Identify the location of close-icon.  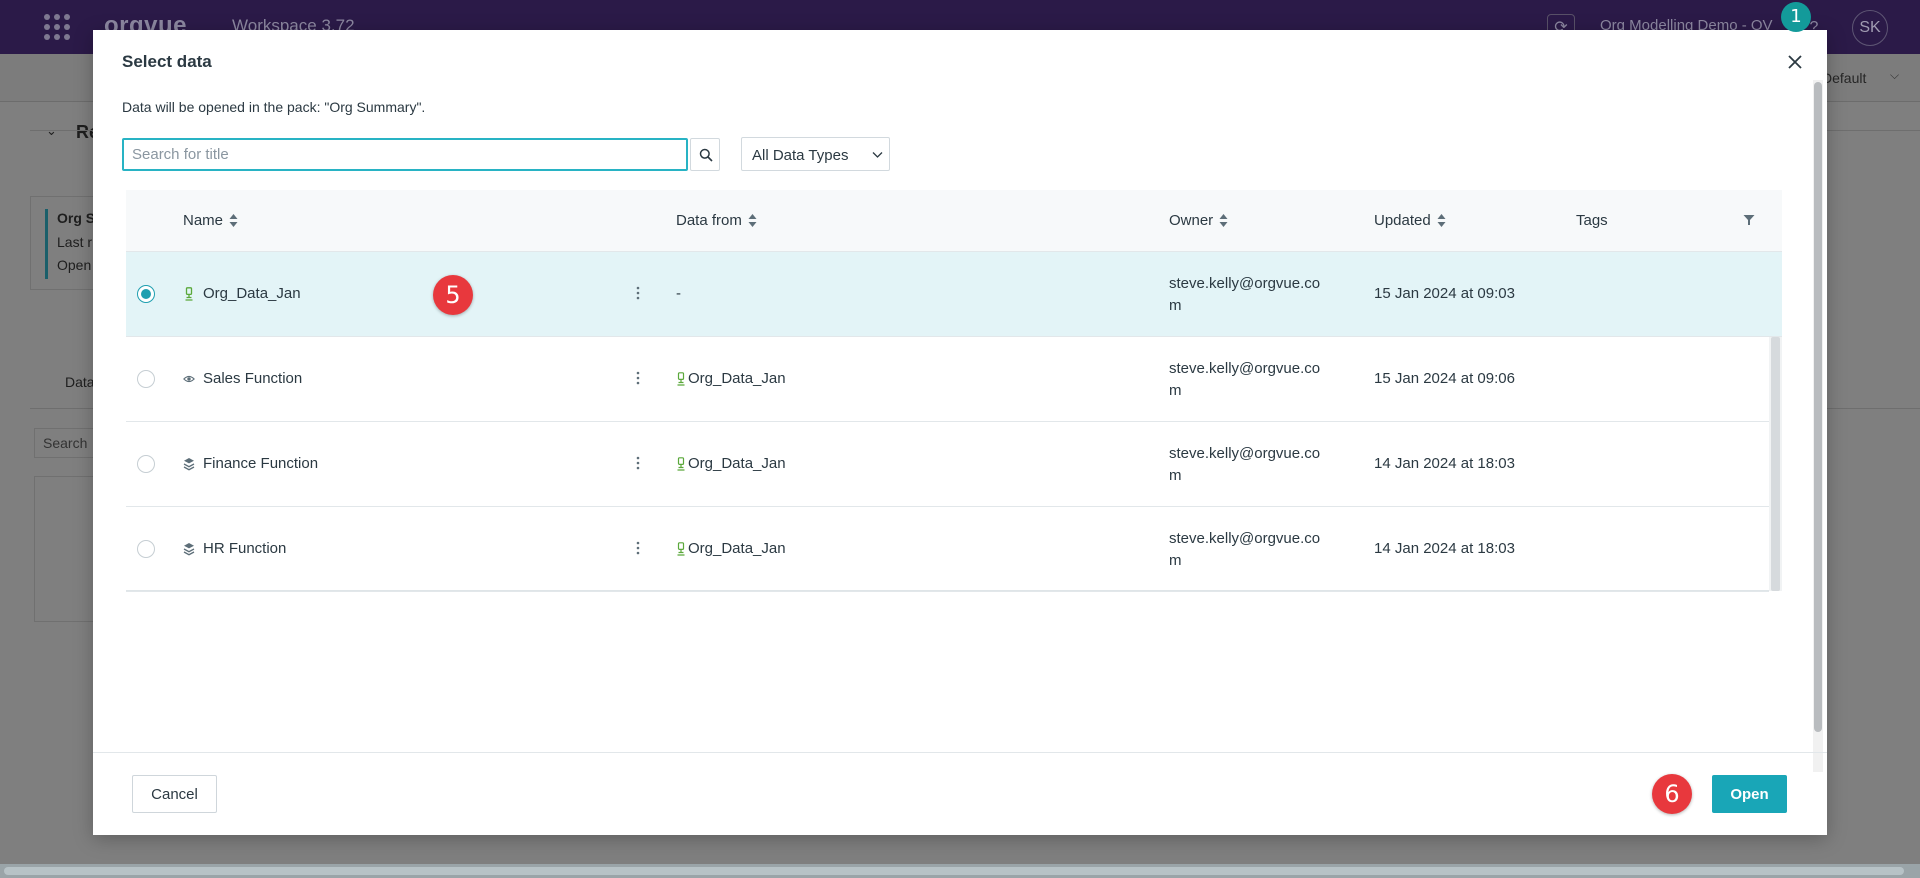
(1795, 62).